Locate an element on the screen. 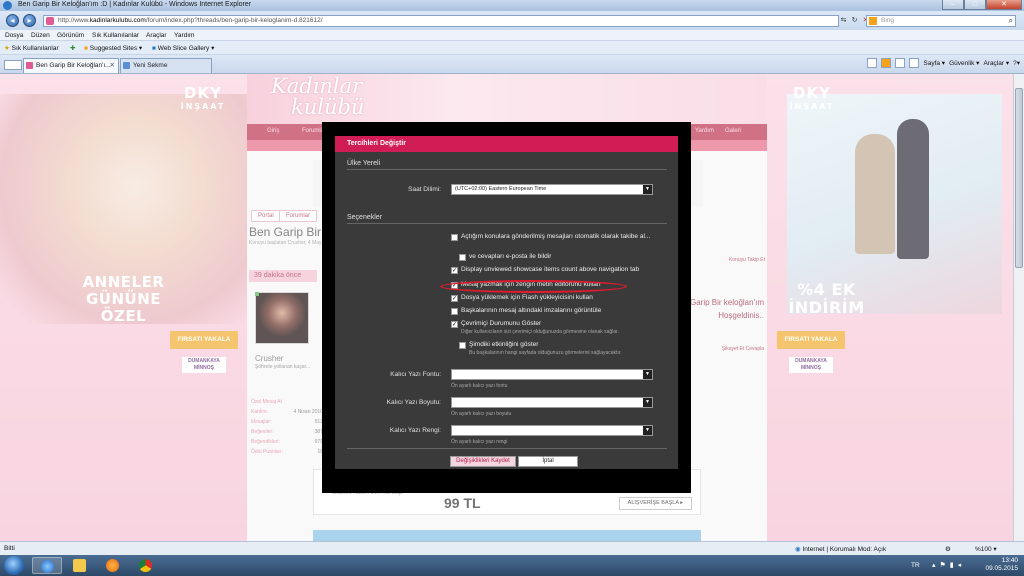 The height and width of the screenshot is (576, 1024). save-button: Değişiklikleri Kaydet is located at coordinates (483, 461).